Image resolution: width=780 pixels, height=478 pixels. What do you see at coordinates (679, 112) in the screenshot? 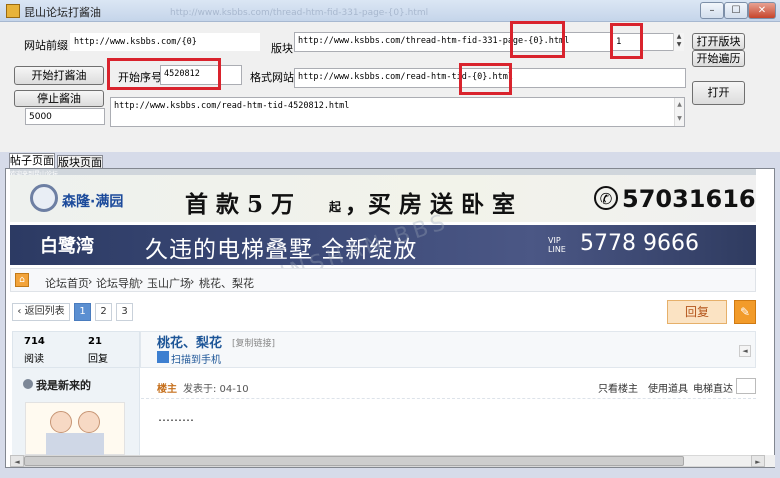
I see `textarea-scrollbar: ▲ ▼` at bounding box center [679, 112].